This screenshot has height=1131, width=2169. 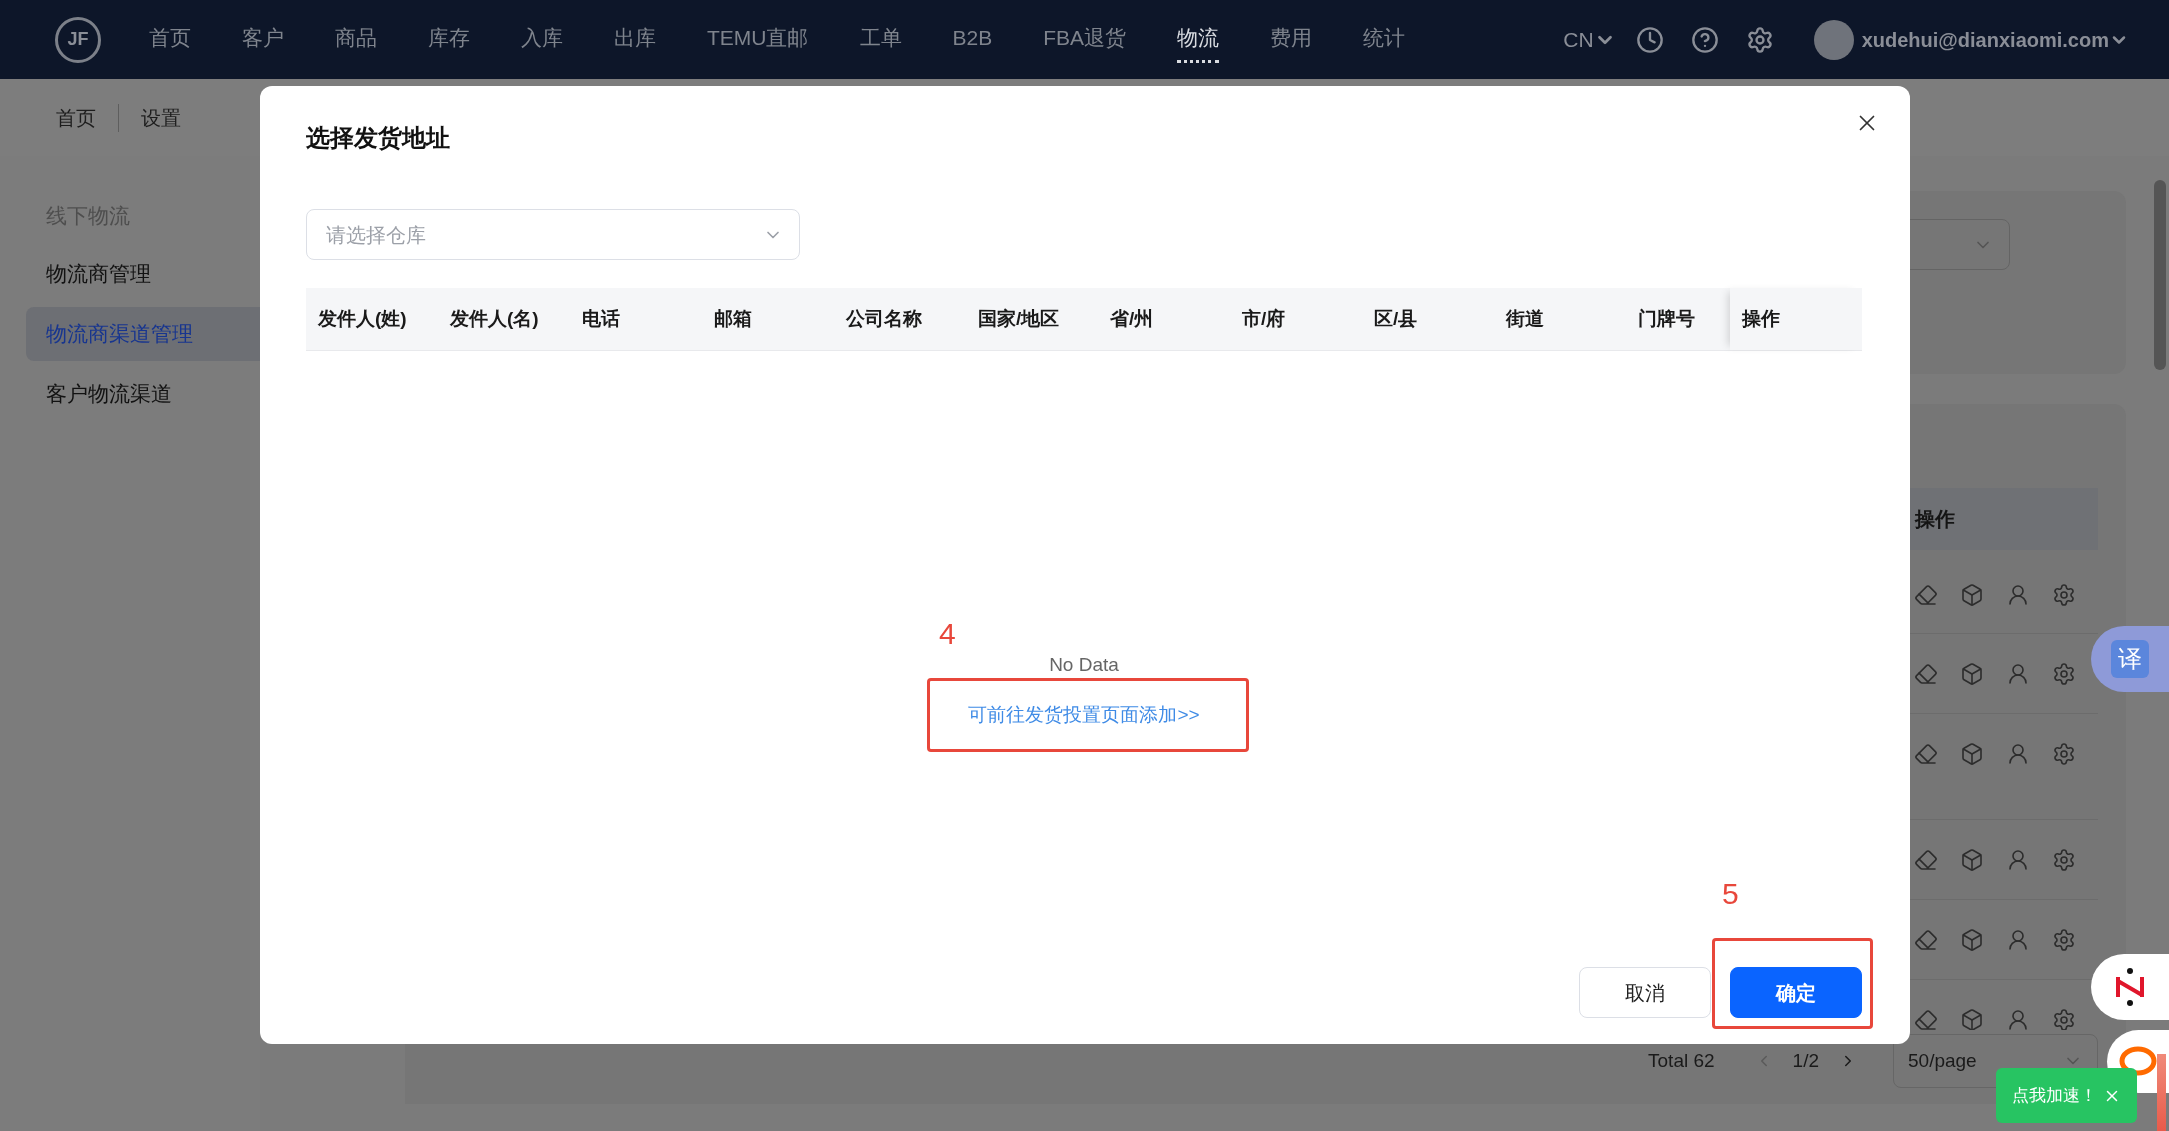 I want to click on nav-item: B2B, so click(x=972, y=39).